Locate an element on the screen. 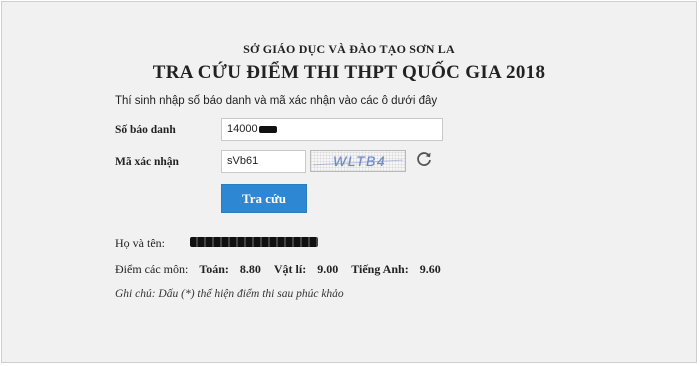 The height and width of the screenshot is (366, 700). refresh-icon is located at coordinates (424, 159).